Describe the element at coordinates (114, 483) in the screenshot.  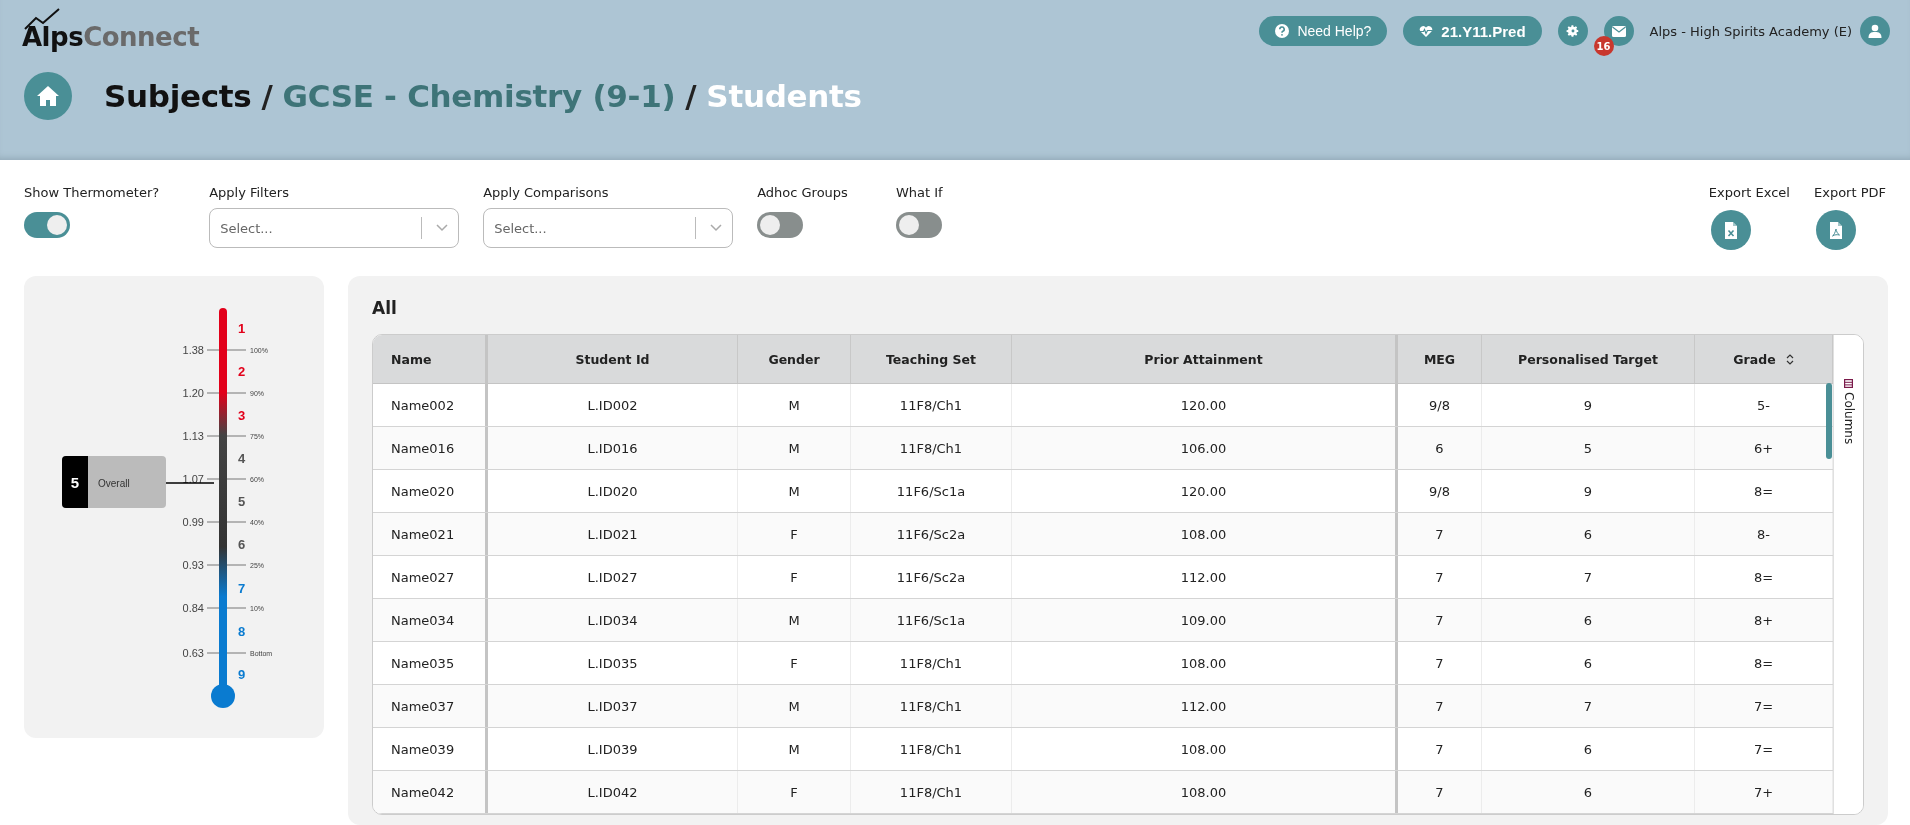
I see `marker-label: Overall` at that location.